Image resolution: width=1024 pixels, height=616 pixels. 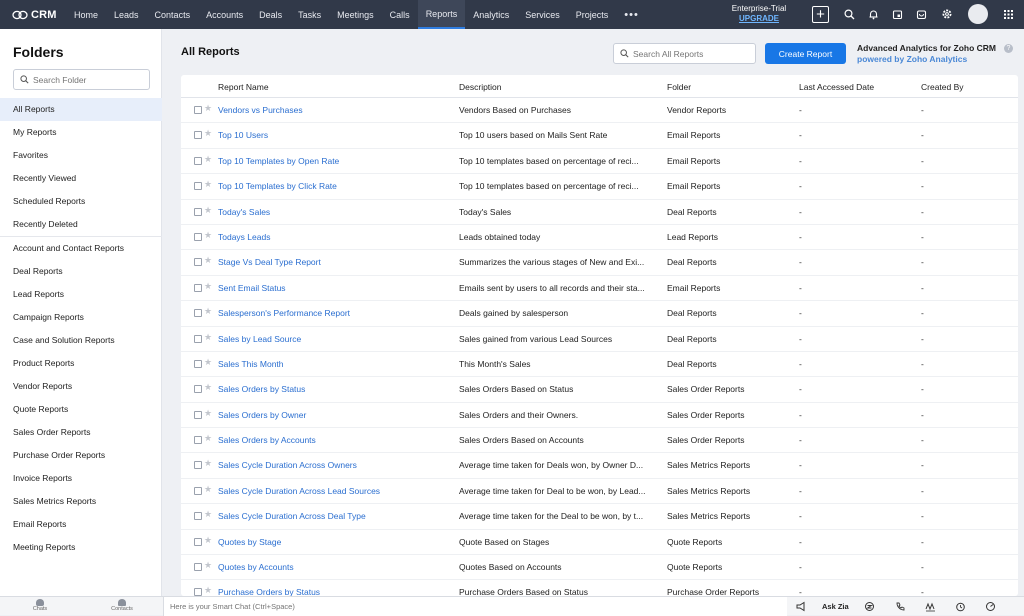 I want to click on column-folder: Folder, so click(x=679, y=87).